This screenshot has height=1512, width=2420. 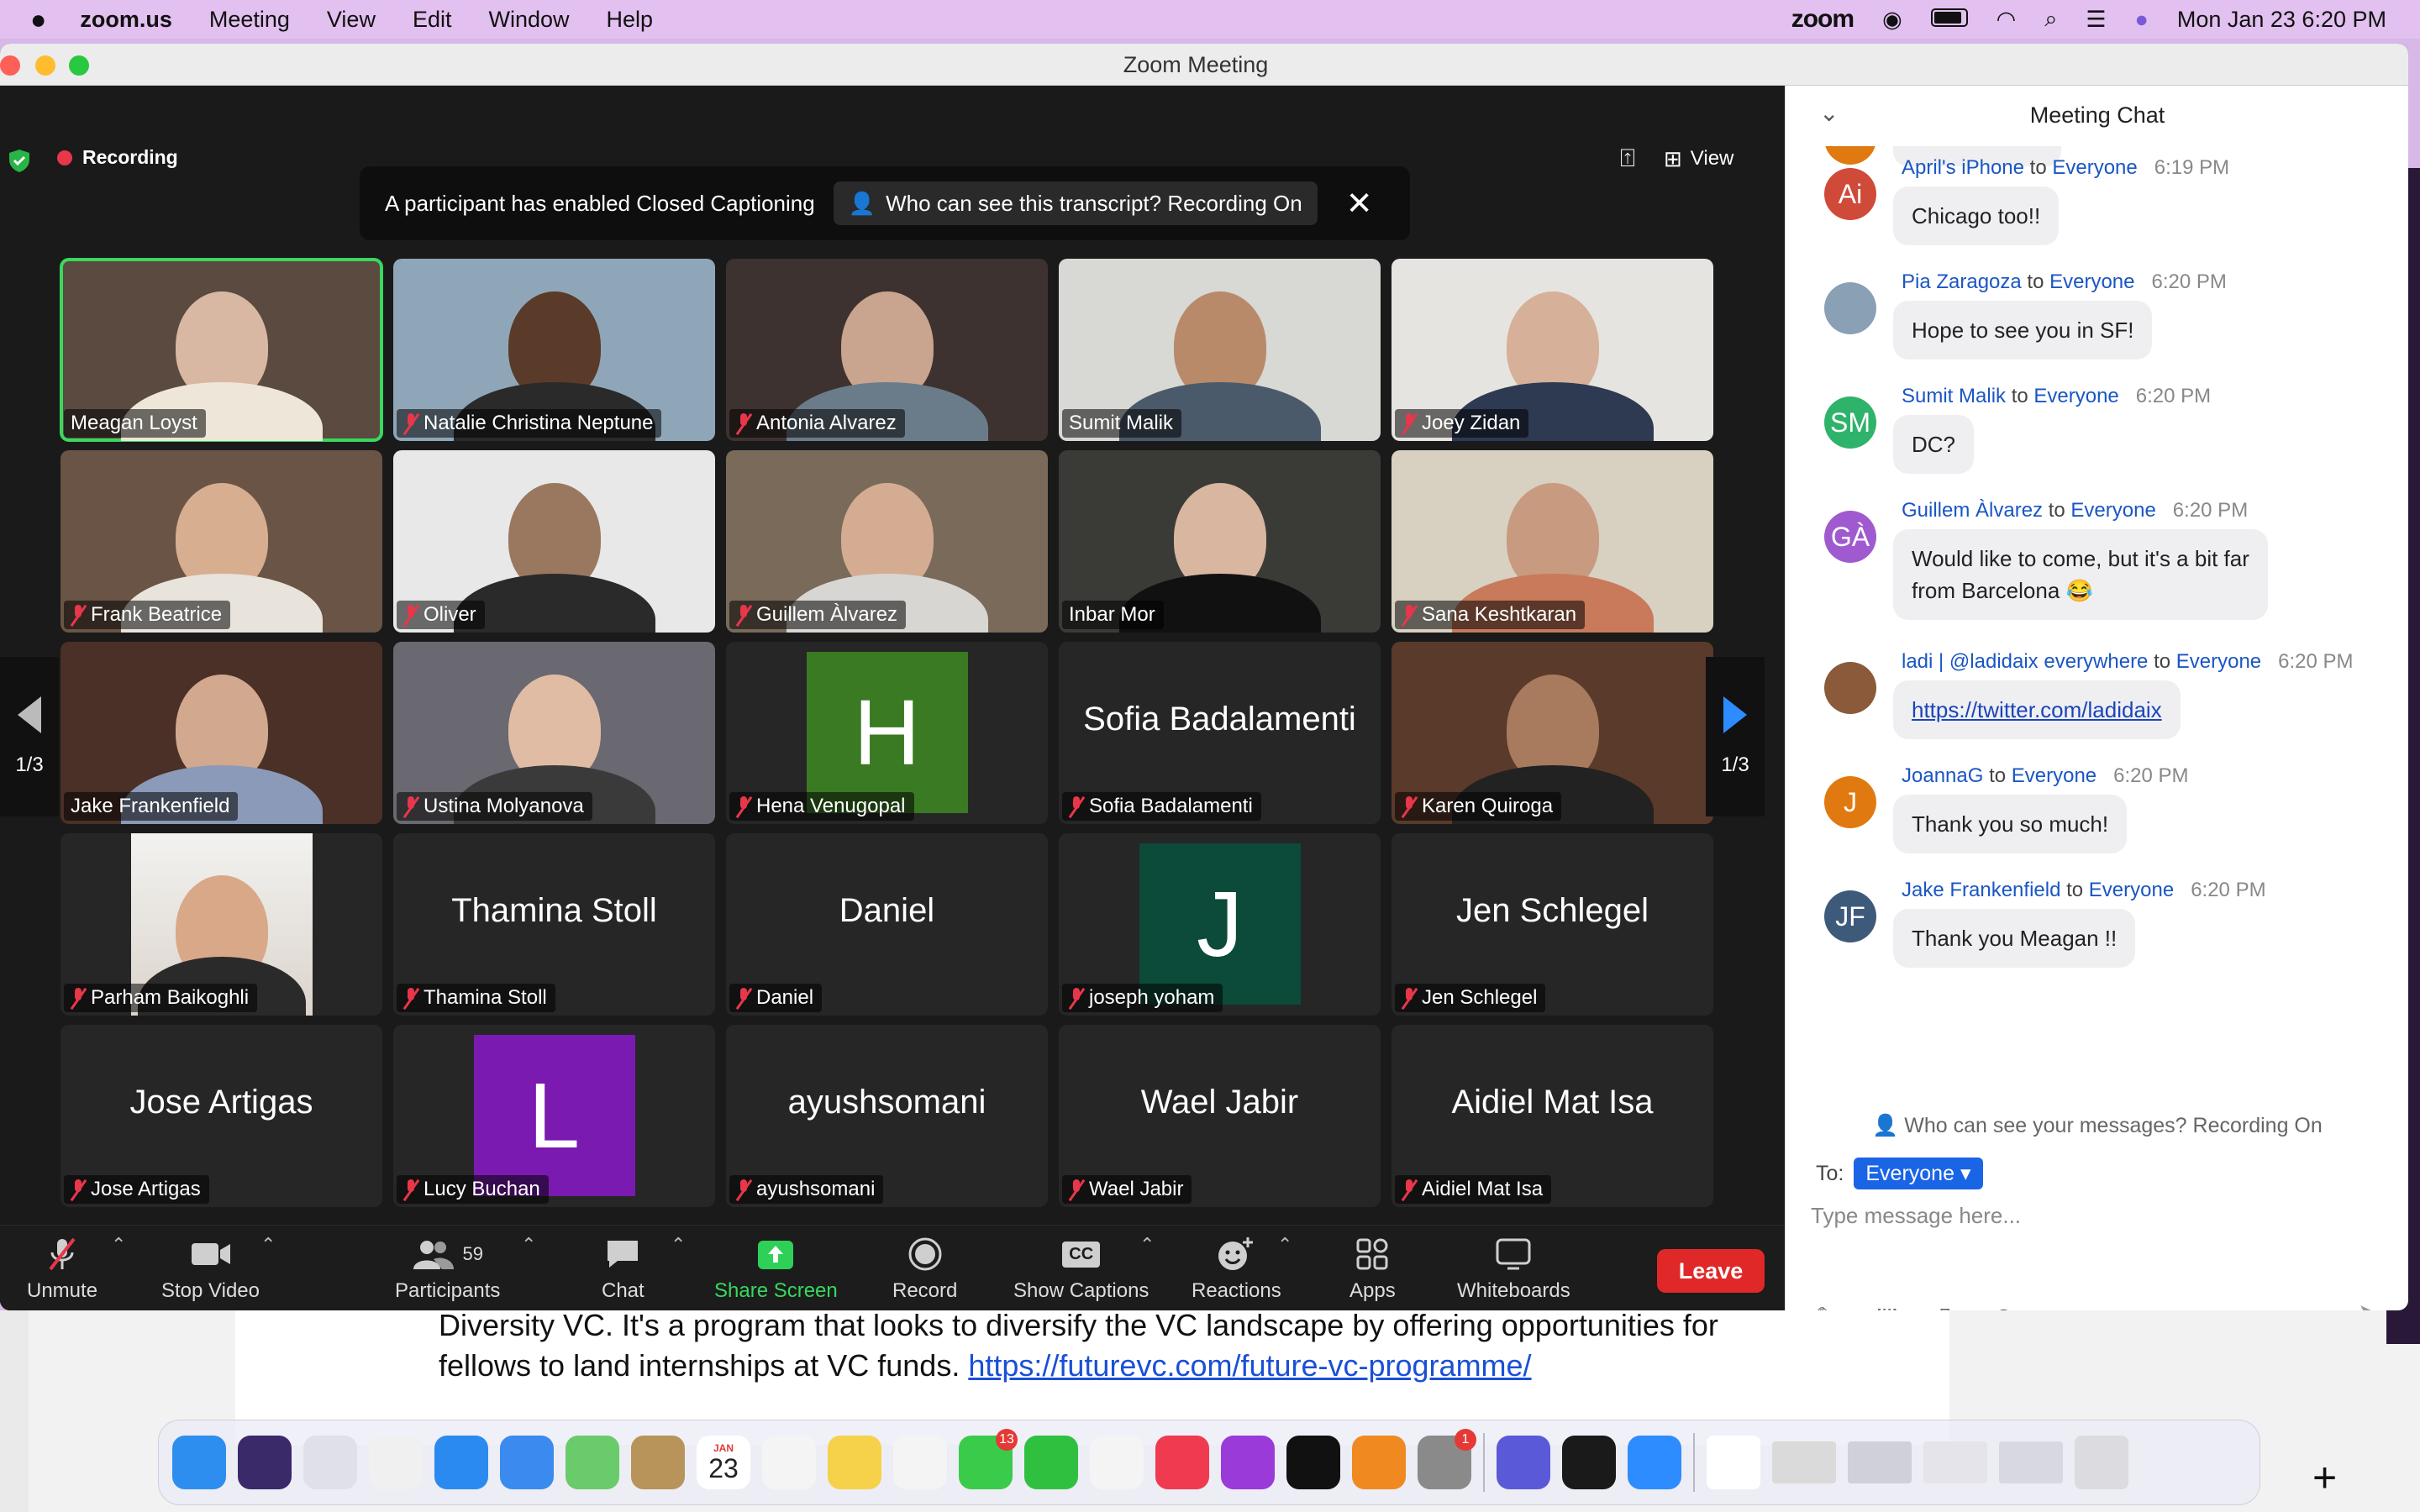 I want to click on file-icon: ▯, so click(x=1945, y=1306).